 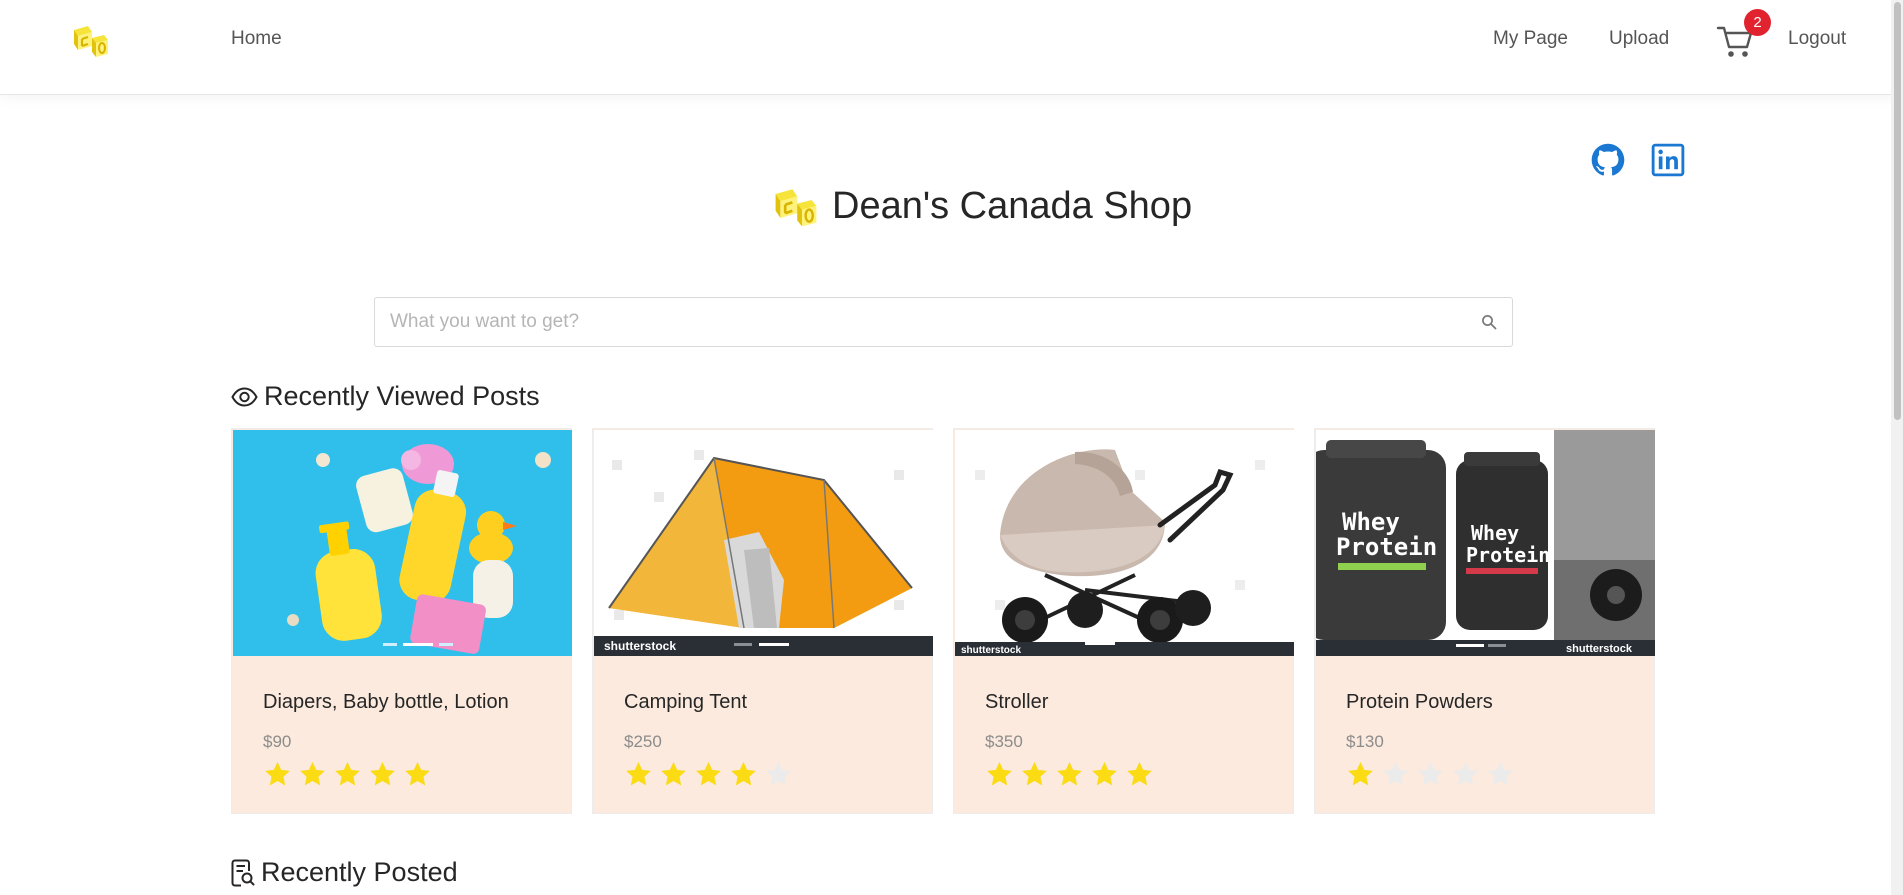 I want to click on product-card-body: Protein Powders $130, so click(x=1430, y=742).